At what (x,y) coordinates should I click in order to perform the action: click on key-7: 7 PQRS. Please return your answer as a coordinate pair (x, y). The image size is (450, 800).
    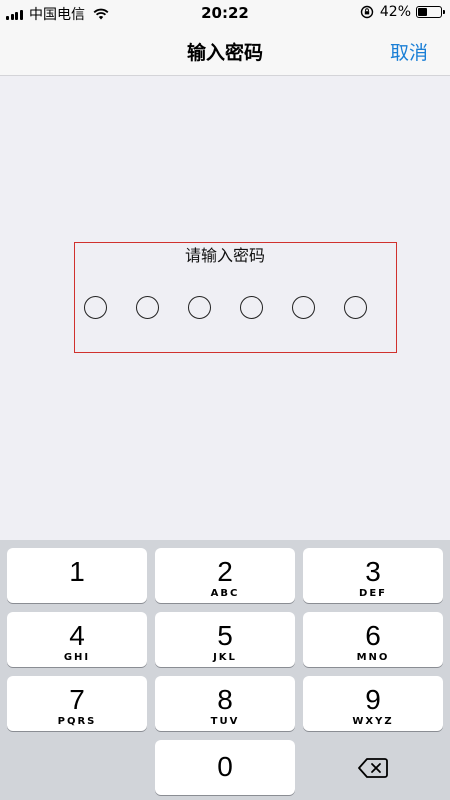
    Looking at the image, I should click on (77, 703).